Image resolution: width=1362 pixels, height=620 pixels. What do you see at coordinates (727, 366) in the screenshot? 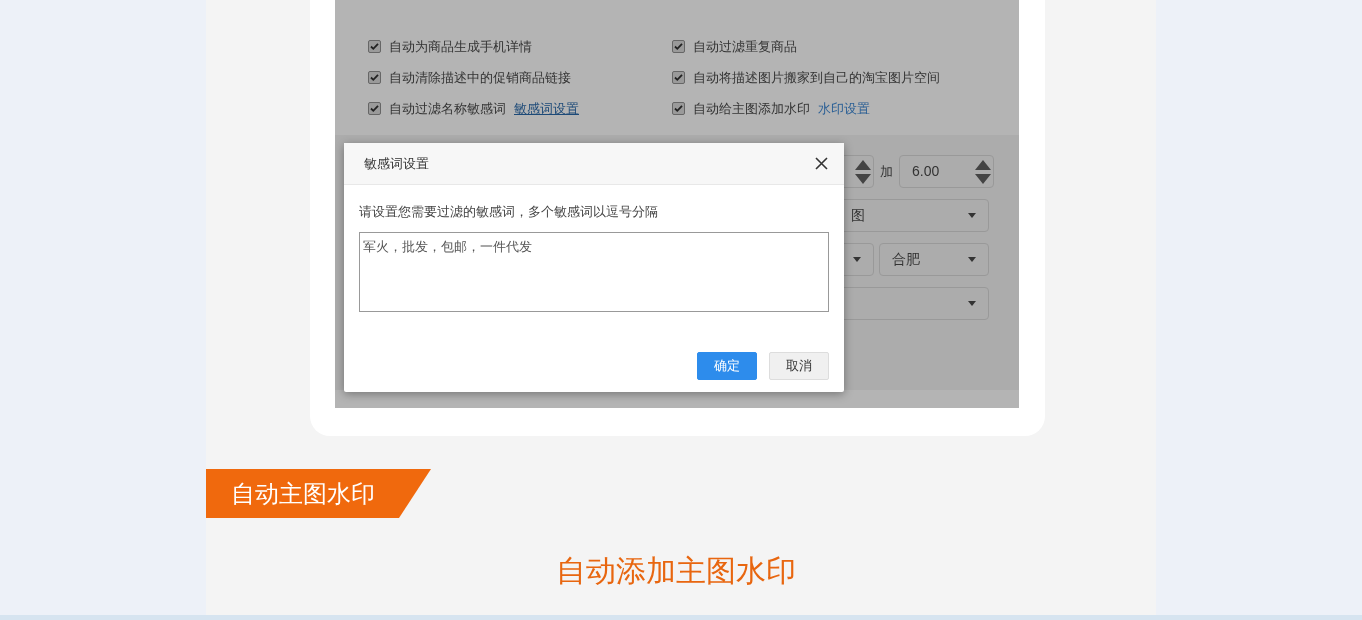
I see `confirm-button: 确定` at bounding box center [727, 366].